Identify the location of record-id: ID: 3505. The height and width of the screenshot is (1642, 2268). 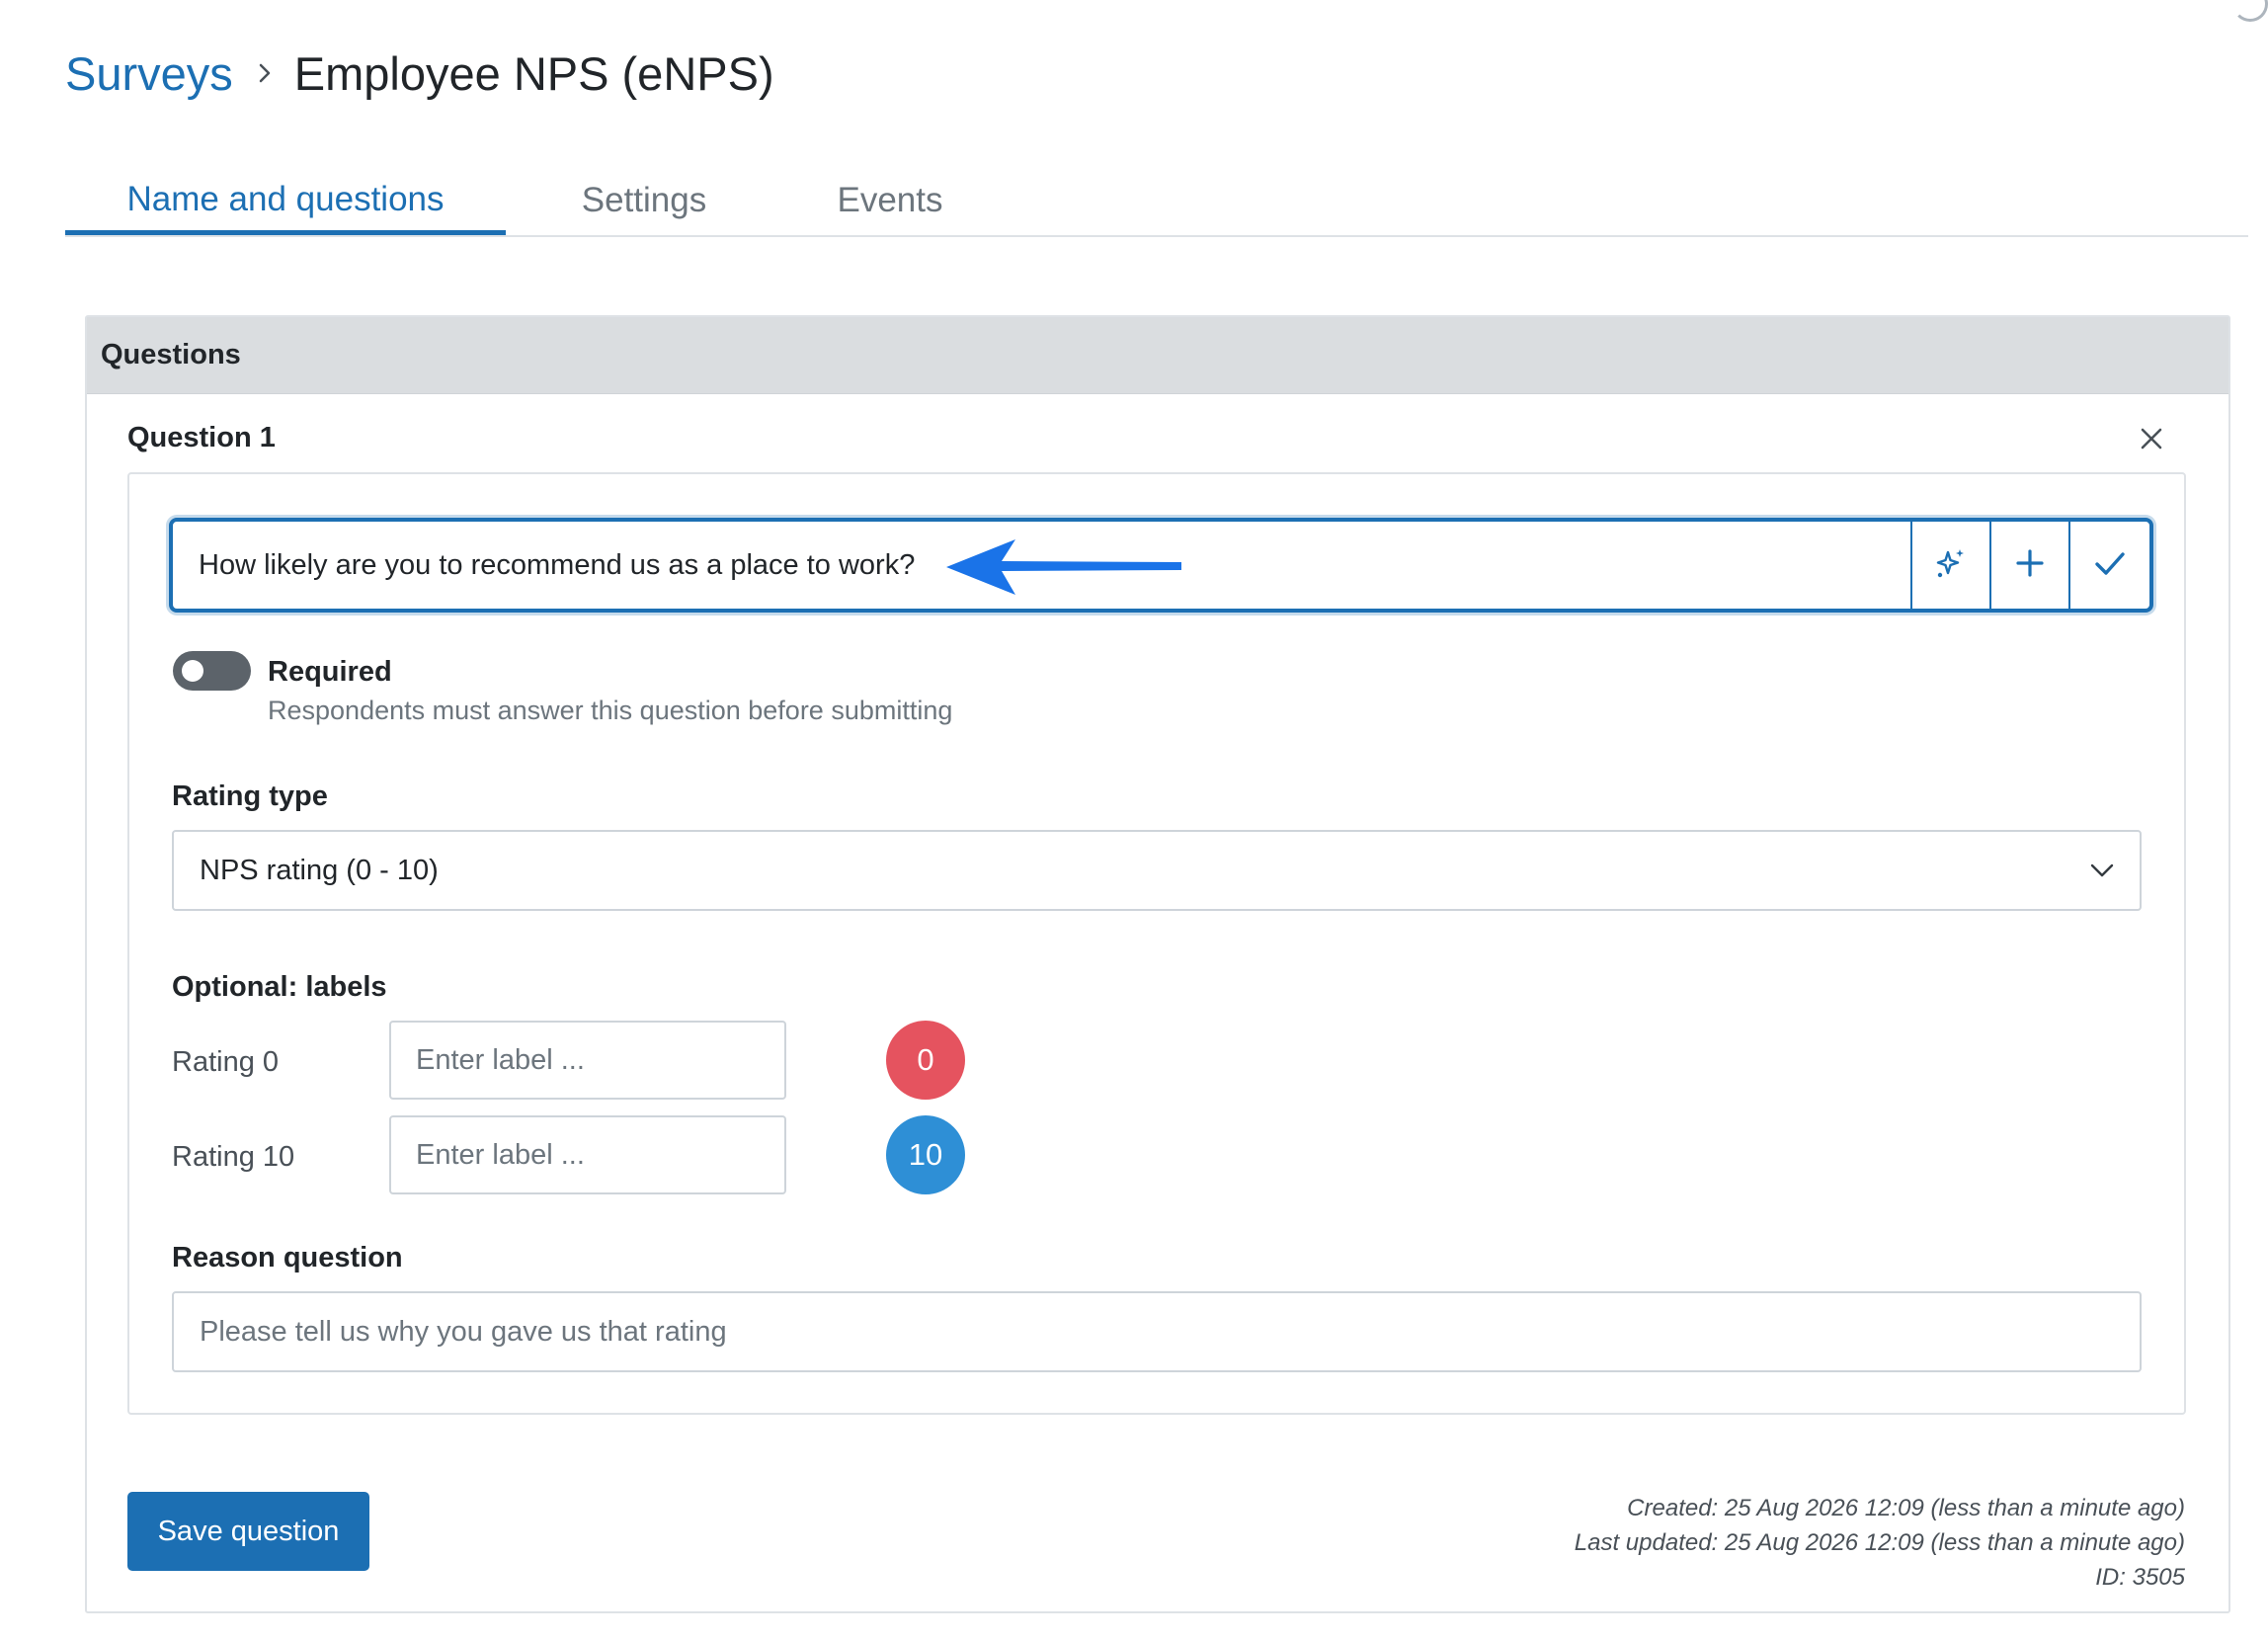
(2140, 1578).